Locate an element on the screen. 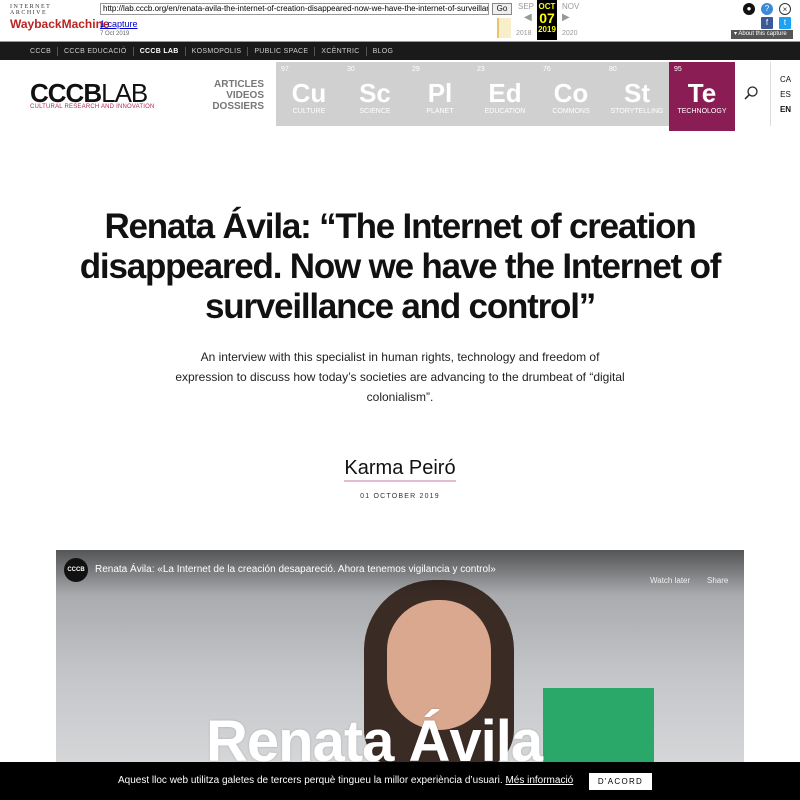 This screenshot has width=800, height=800. facebook-icon: f is located at coordinates (767, 23).